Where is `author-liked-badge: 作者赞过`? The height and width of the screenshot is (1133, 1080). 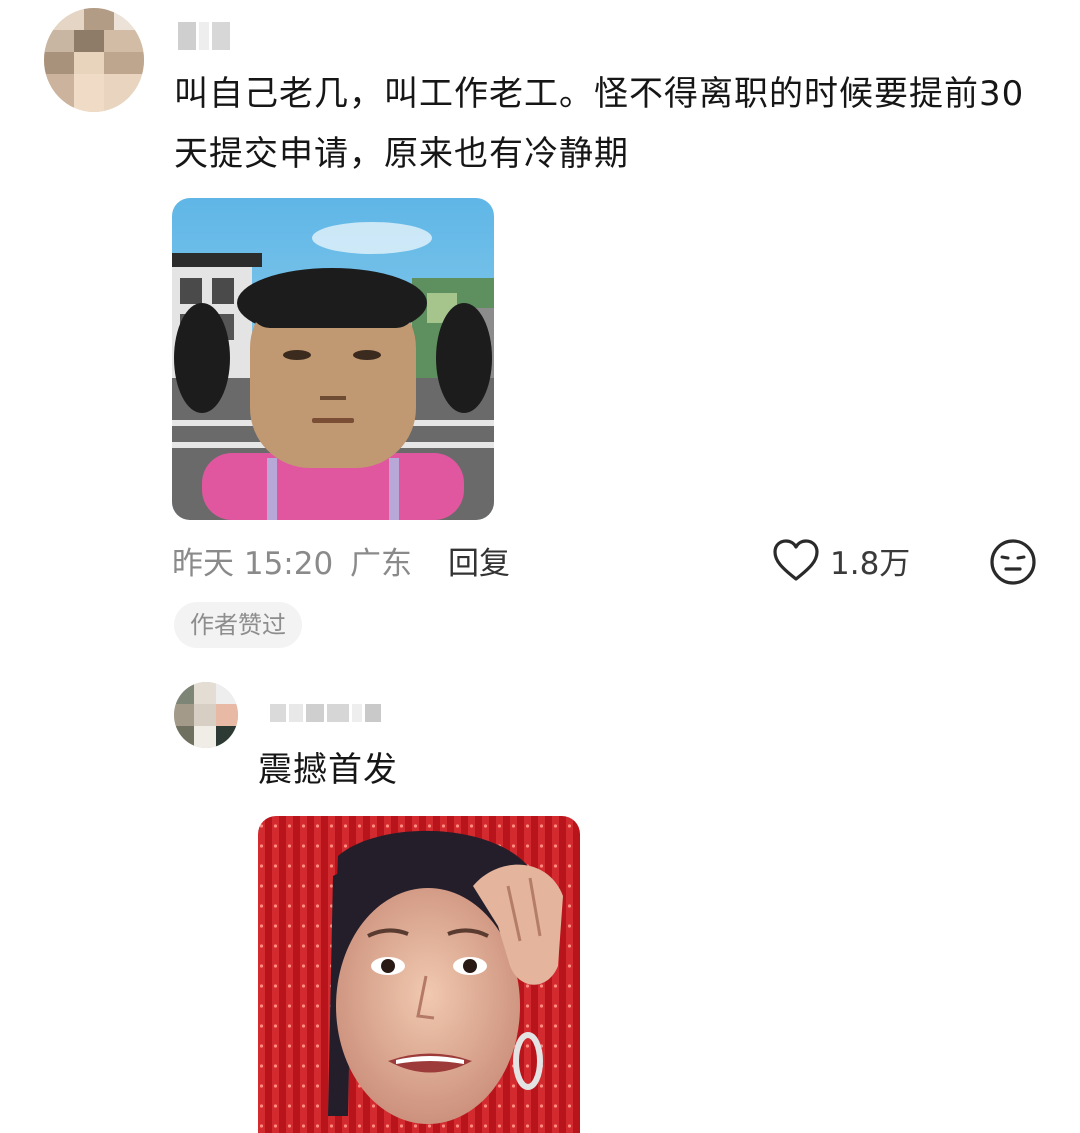
author-liked-badge: 作者赞过 is located at coordinates (238, 625).